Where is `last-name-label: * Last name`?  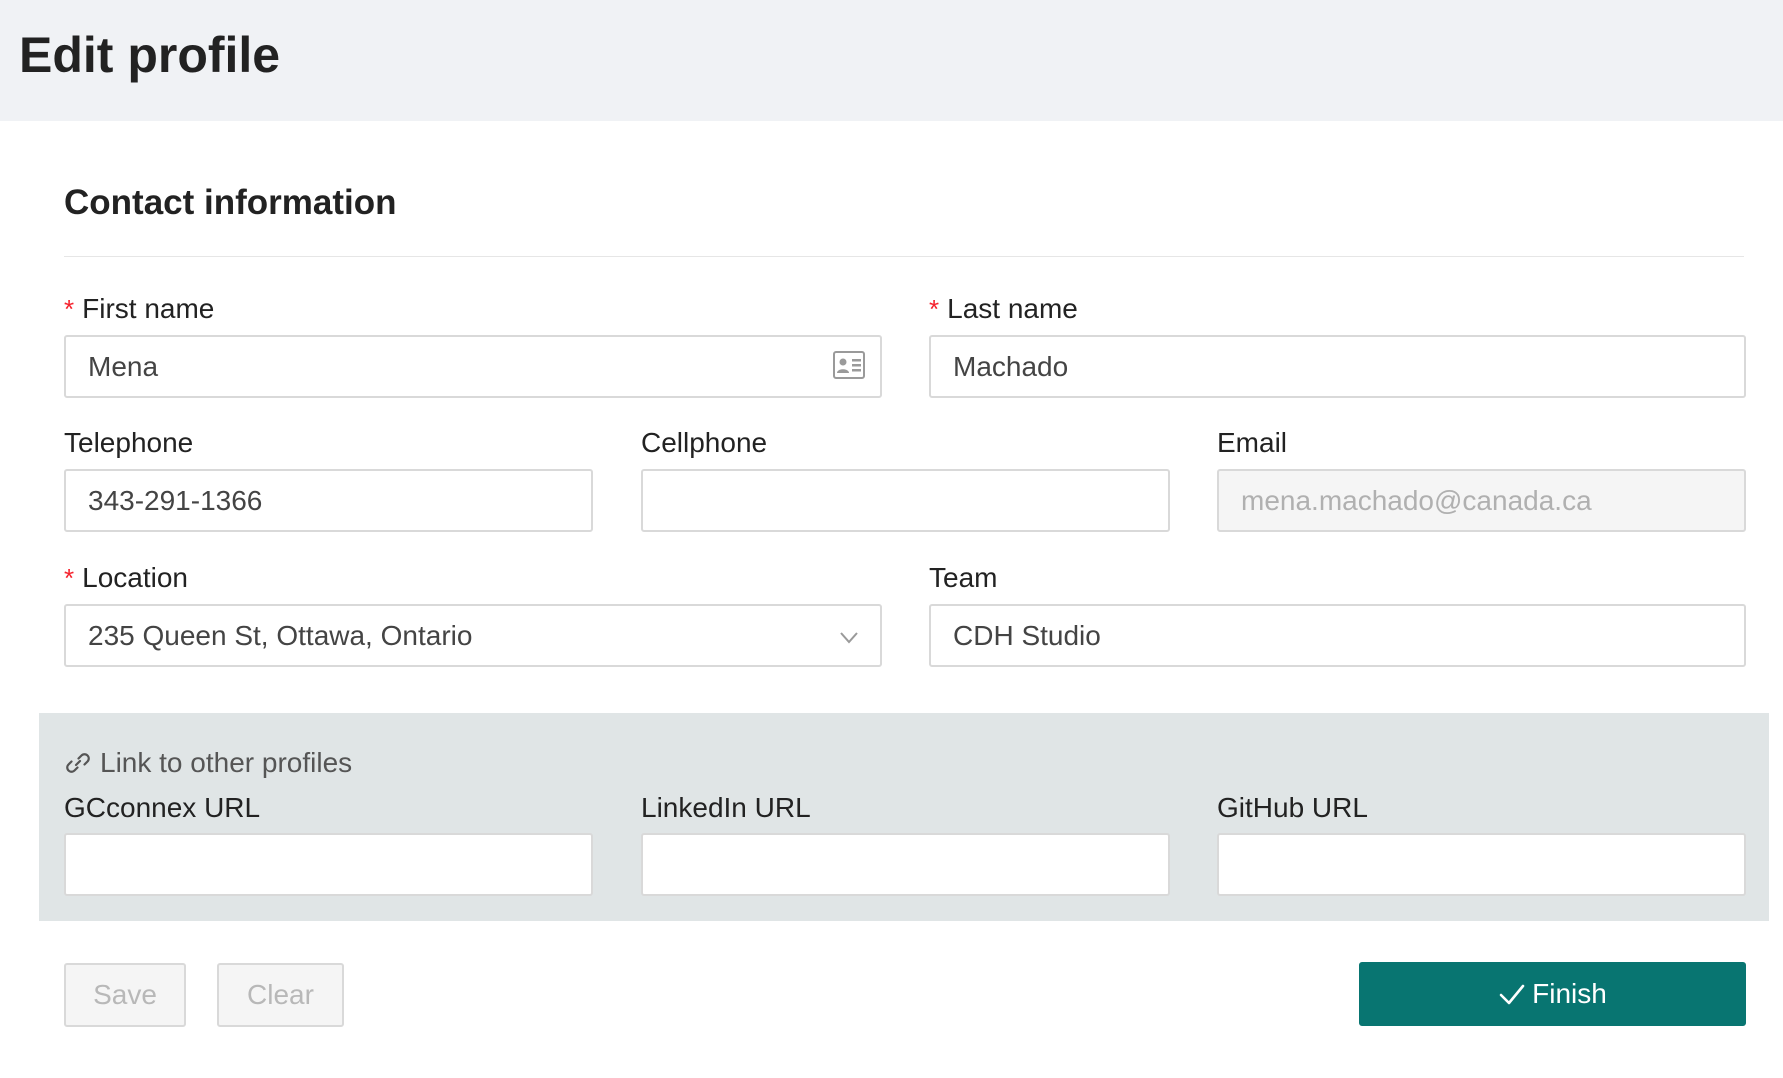
last-name-label: * Last name is located at coordinates (1003, 308).